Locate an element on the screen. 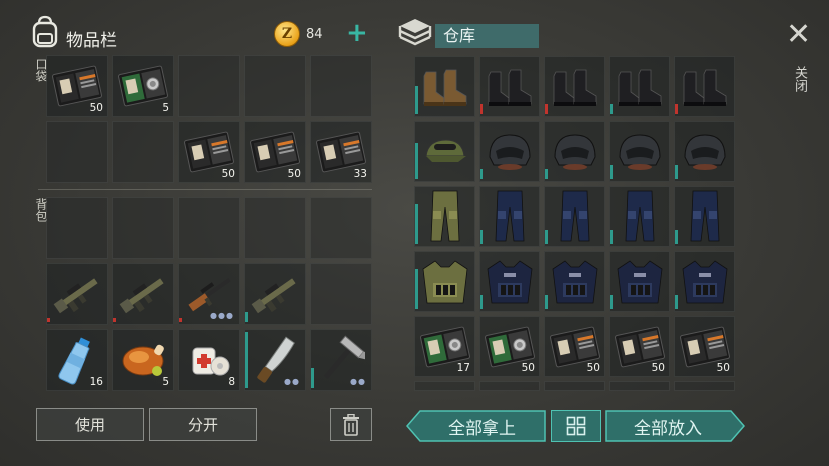 The height and width of the screenshot is (466, 829). trash-button is located at coordinates (351, 424).